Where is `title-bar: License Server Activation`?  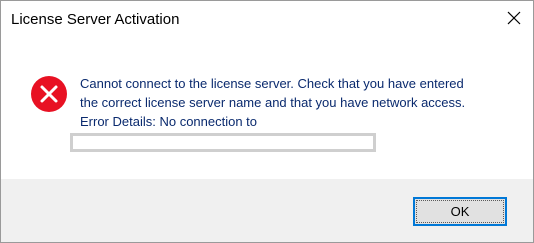 title-bar: License Server Activation is located at coordinates (267, 19).